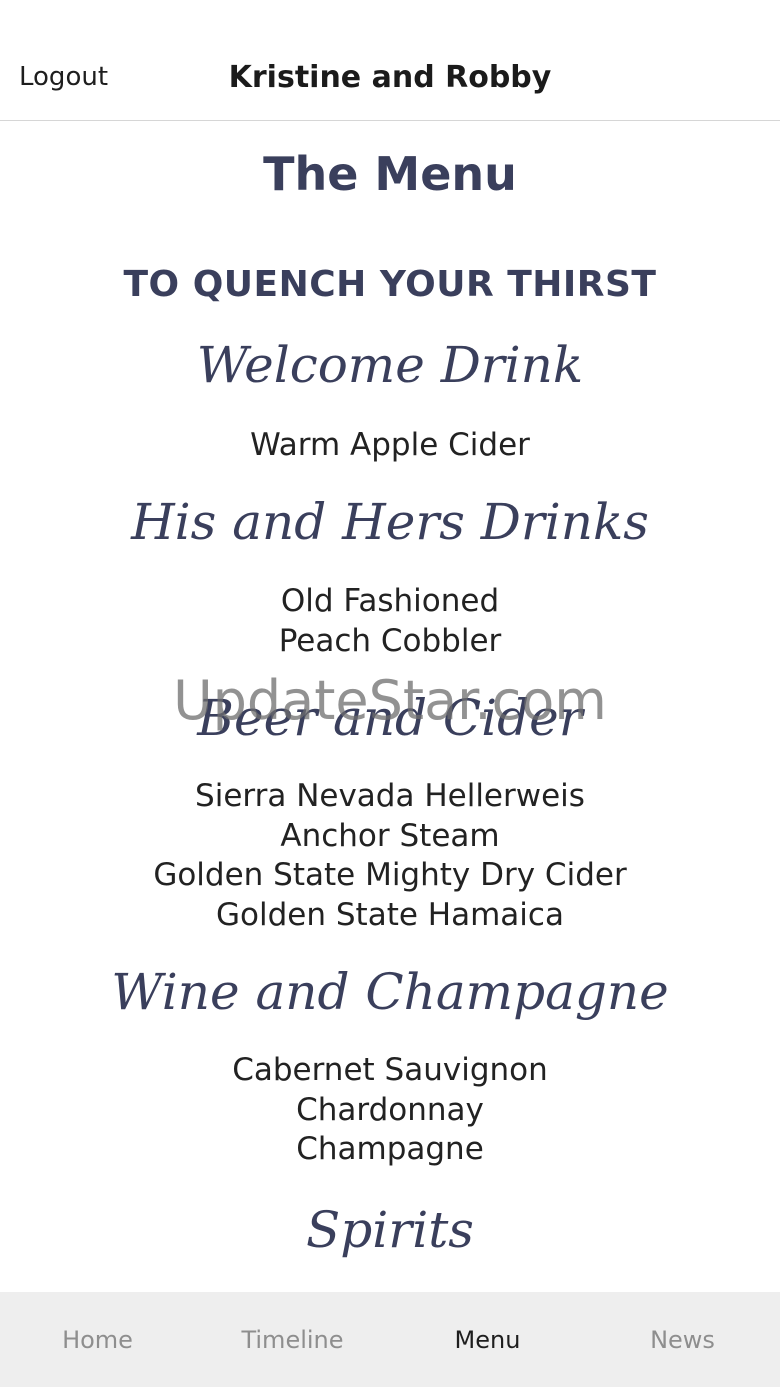  Describe the element at coordinates (97, 1339) in the screenshot. I see `tab-home: Home` at that location.